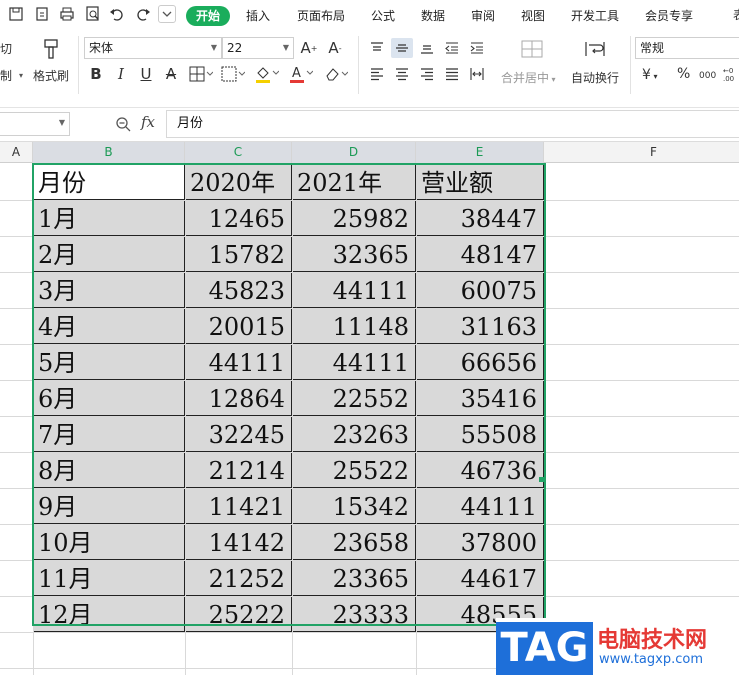 This screenshot has height=675, width=739. Describe the element at coordinates (595, 77) in the screenshot. I see `wrap-text-button: 自动换行` at that location.